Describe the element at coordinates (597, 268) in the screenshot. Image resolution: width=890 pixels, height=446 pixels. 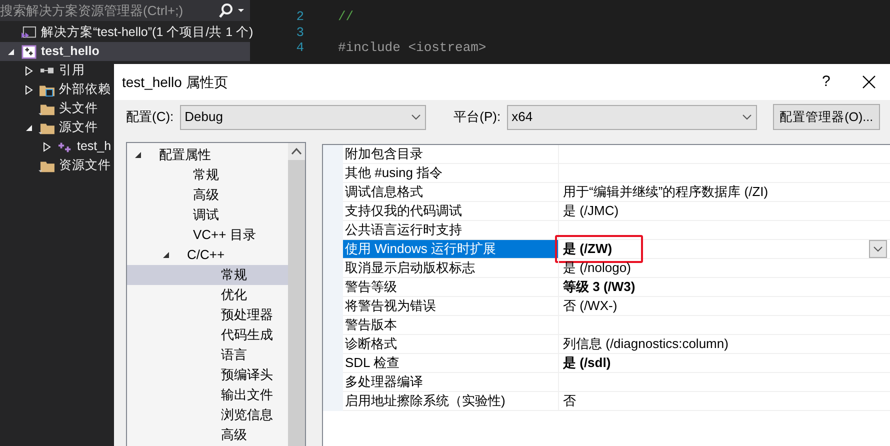
I see `property-value: 是 (/nologo)` at that location.